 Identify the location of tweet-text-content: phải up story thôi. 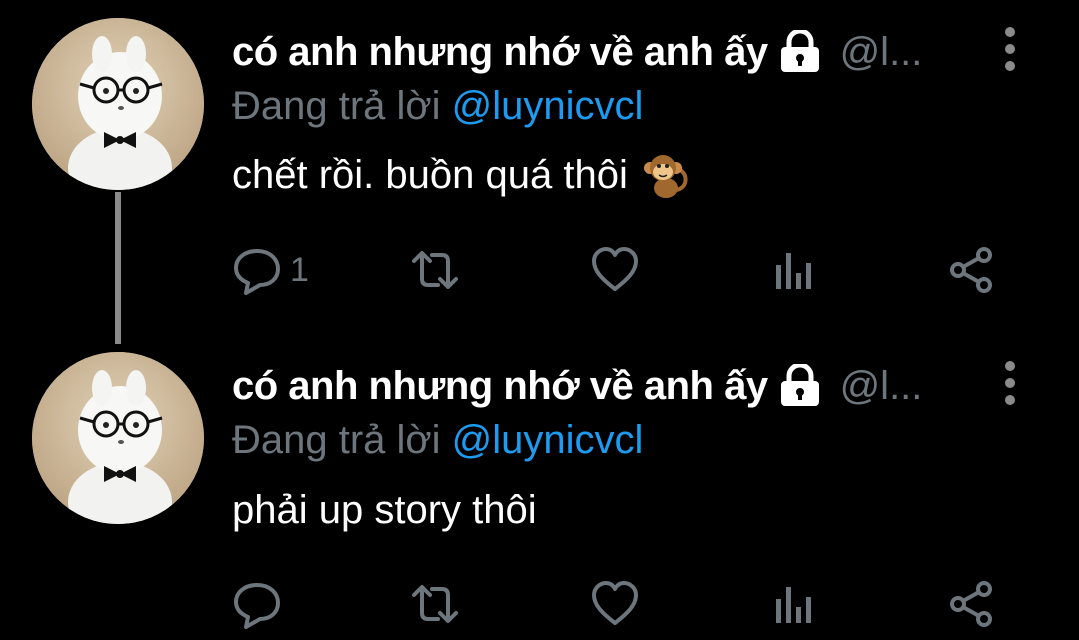
(384, 510).